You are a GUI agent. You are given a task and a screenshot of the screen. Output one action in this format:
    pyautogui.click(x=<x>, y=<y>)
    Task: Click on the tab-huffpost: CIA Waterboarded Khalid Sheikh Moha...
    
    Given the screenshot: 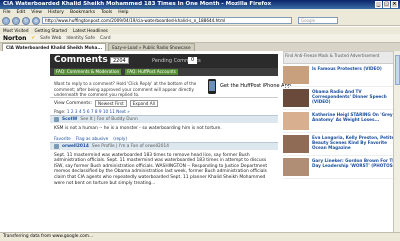 What is the action you would take?
    pyautogui.click(x=54, y=47)
    